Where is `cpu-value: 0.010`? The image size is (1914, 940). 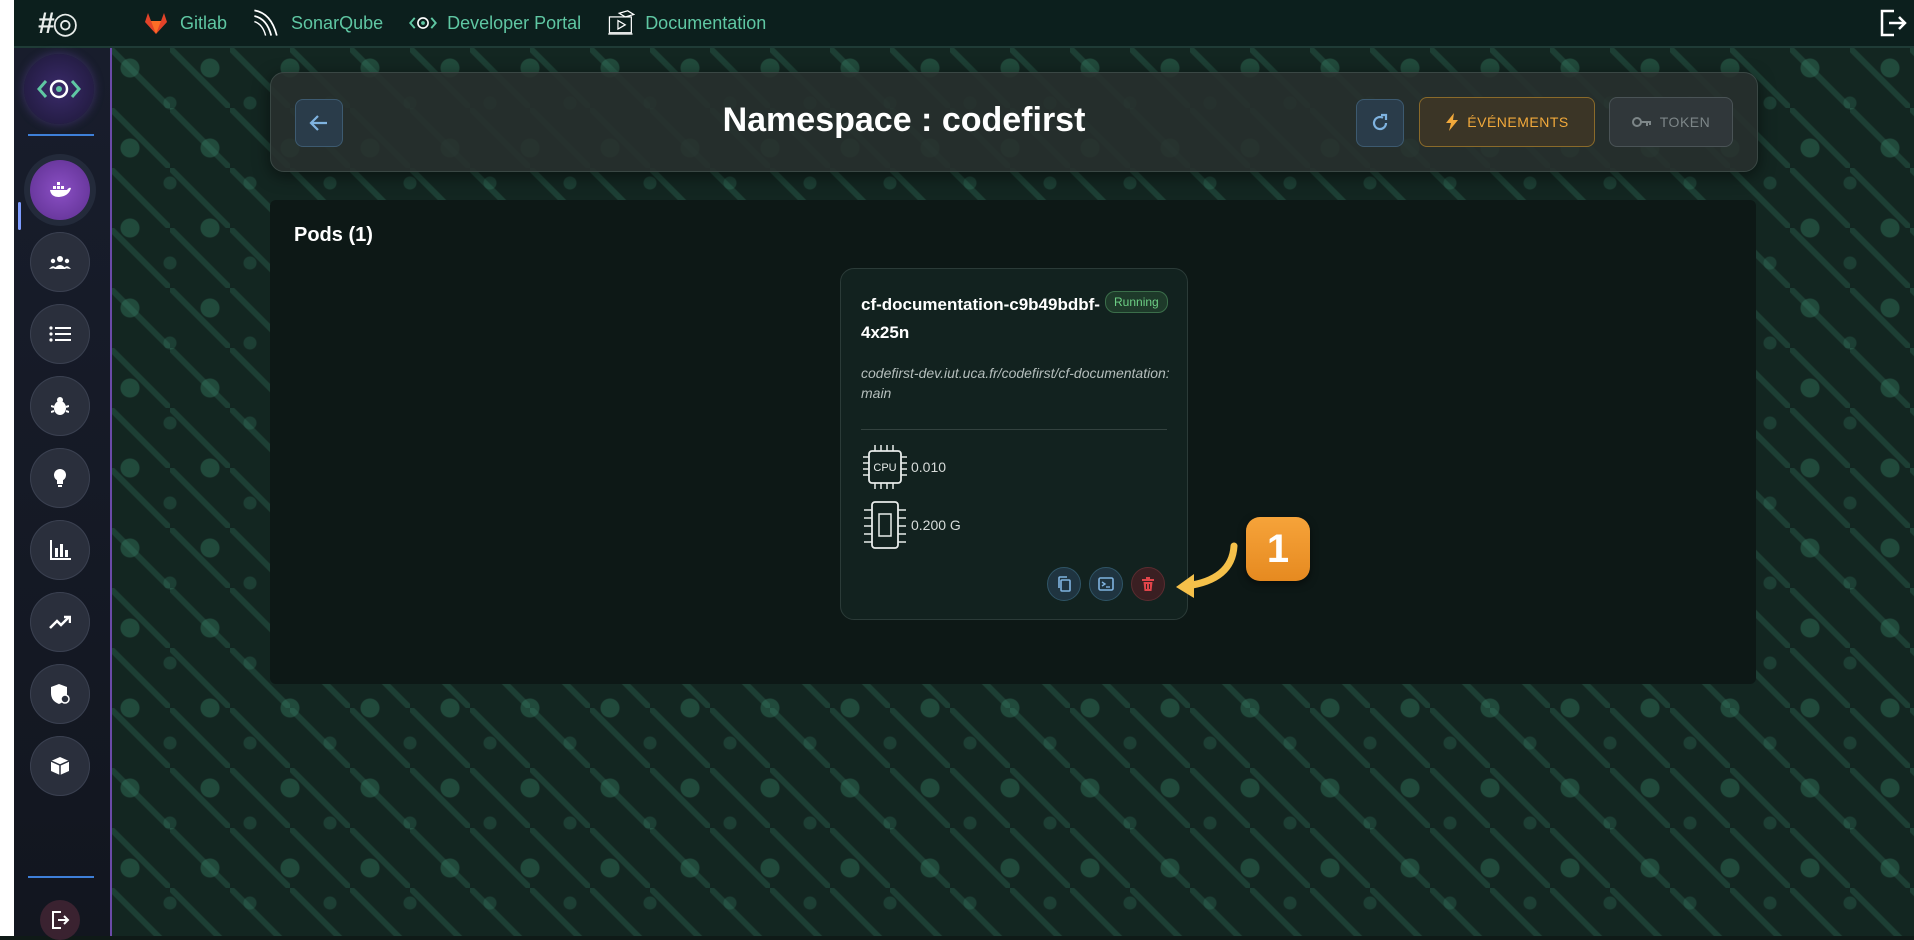 cpu-value: 0.010 is located at coordinates (929, 467).